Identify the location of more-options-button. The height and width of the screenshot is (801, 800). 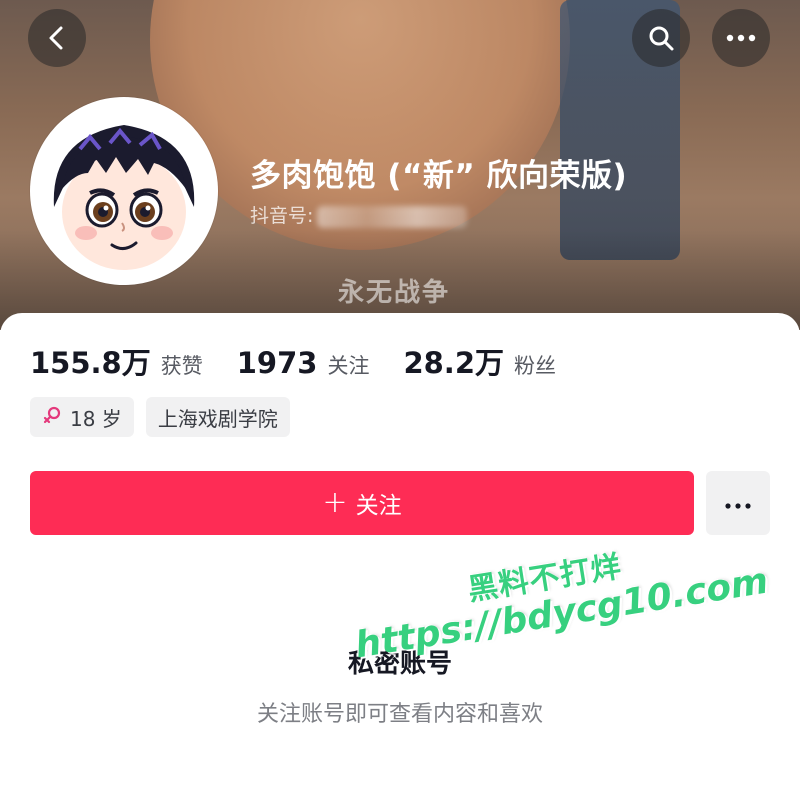
(741, 38).